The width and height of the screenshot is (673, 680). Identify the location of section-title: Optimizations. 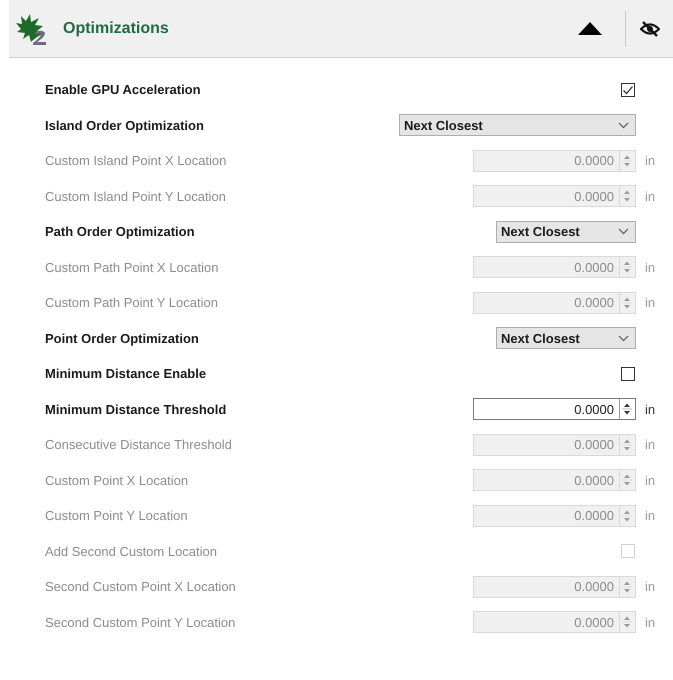
(116, 29).